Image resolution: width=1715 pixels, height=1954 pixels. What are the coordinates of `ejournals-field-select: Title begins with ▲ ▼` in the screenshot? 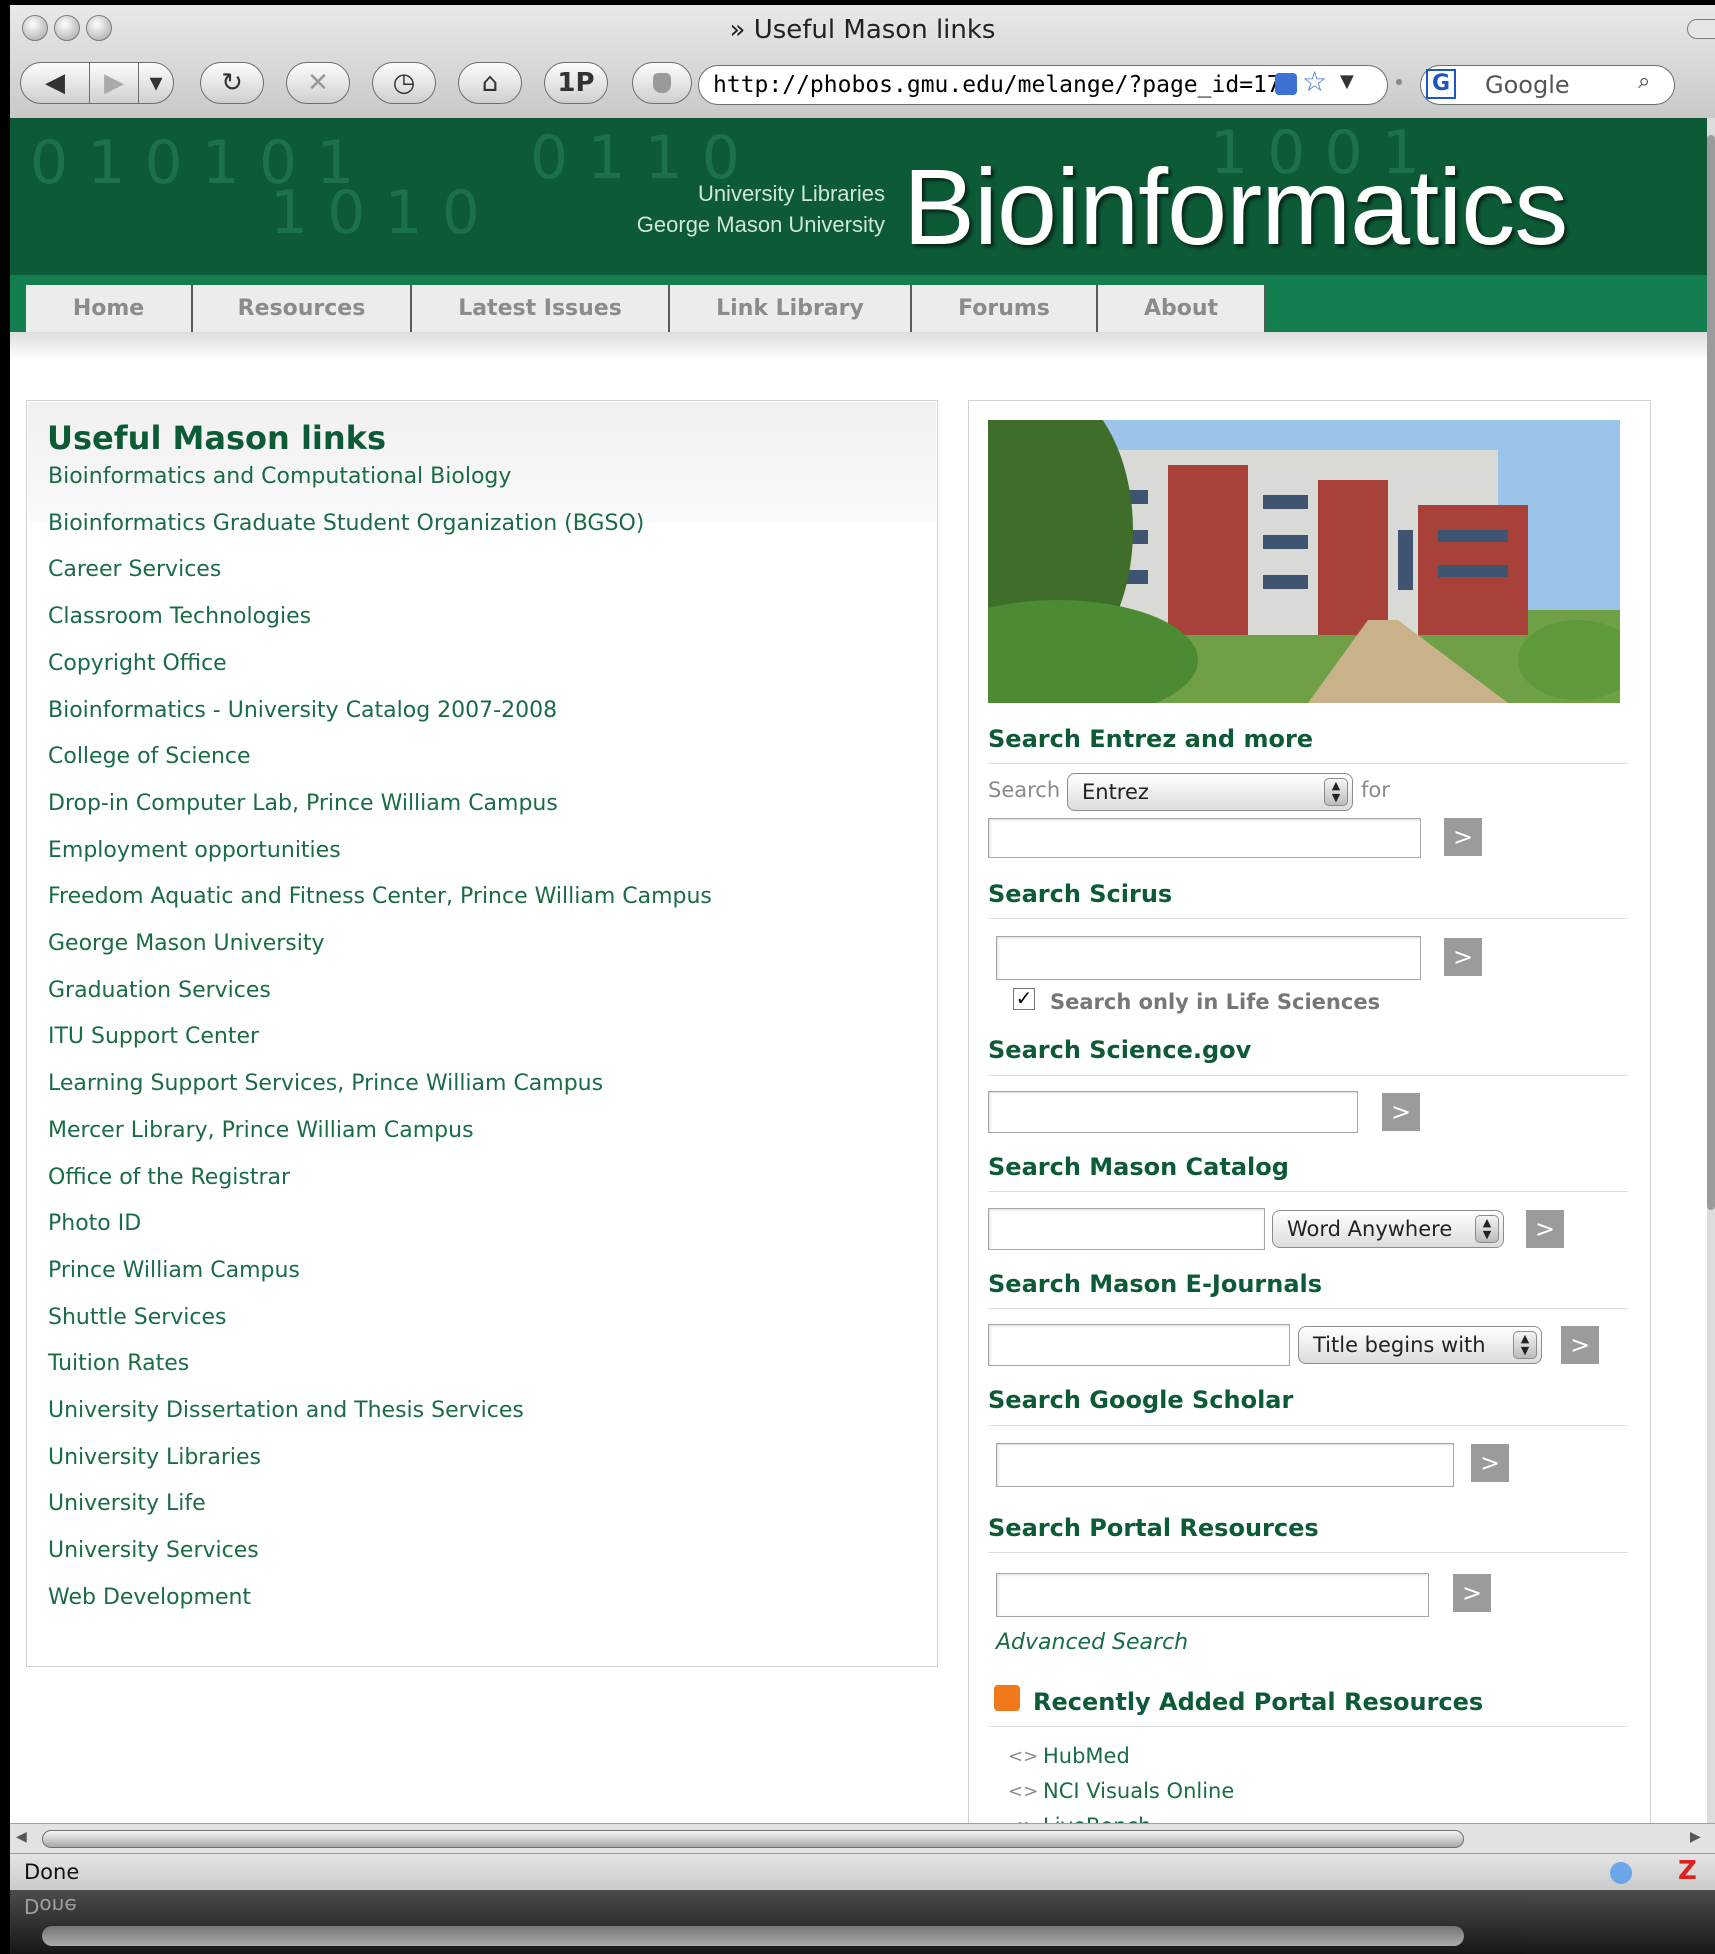 It's located at (1420, 1345).